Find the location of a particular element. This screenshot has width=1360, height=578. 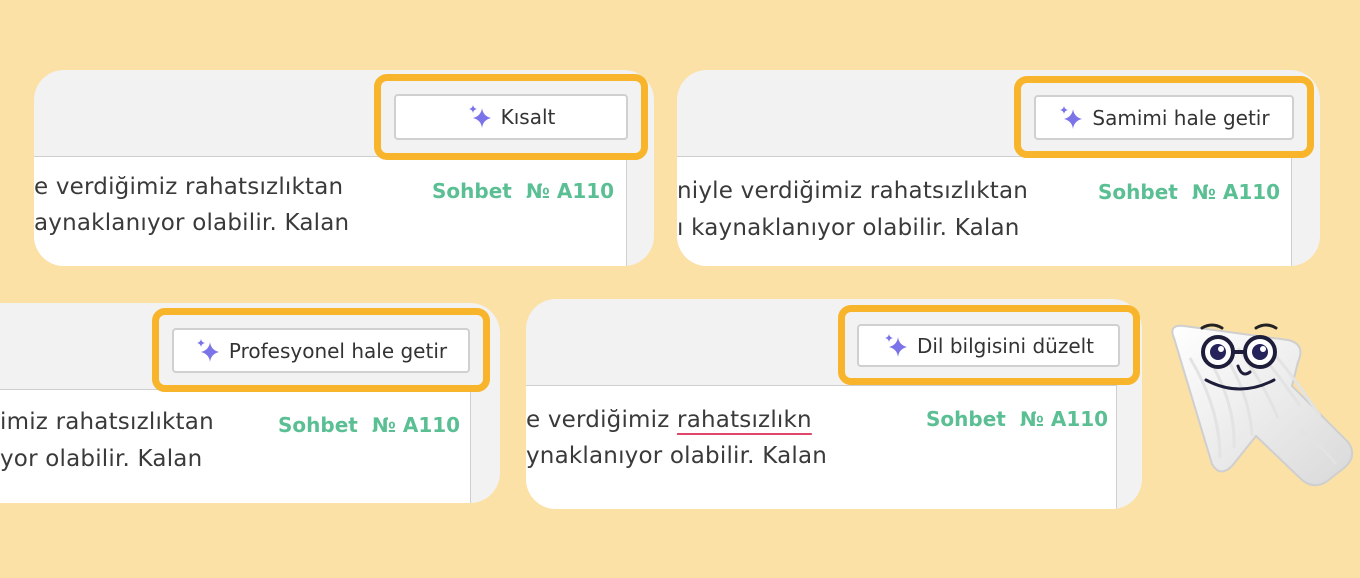

fix-grammar-button-label: Dil bilgisini düzelt is located at coordinates (1005, 345).